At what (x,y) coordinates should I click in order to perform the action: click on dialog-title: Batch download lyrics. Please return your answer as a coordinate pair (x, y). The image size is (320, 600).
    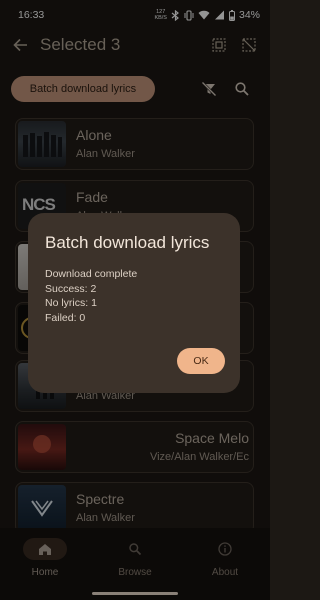
    Looking at the image, I should click on (127, 242).